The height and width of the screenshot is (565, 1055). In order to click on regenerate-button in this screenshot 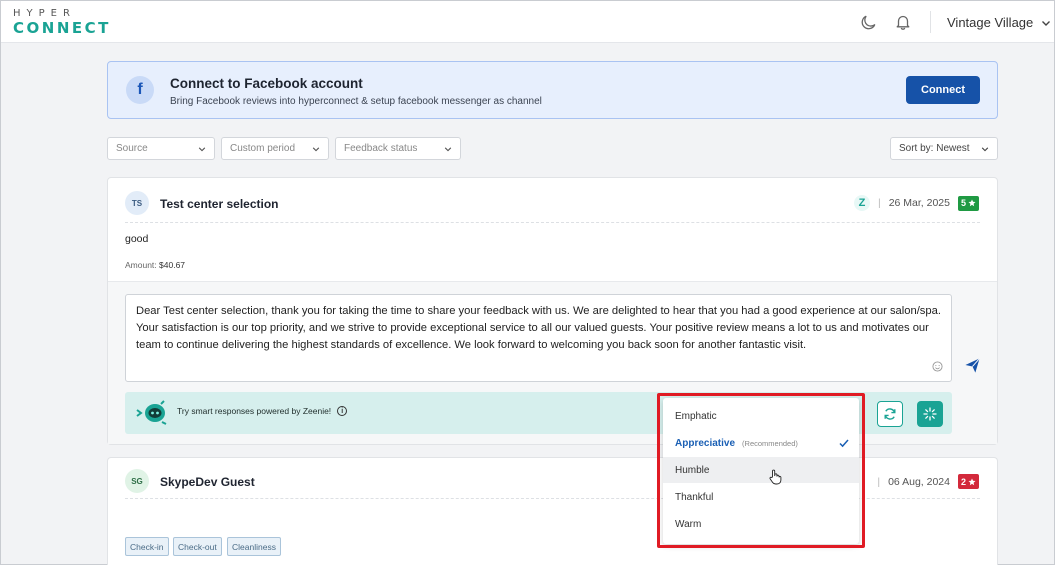, I will do `click(890, 414)`.